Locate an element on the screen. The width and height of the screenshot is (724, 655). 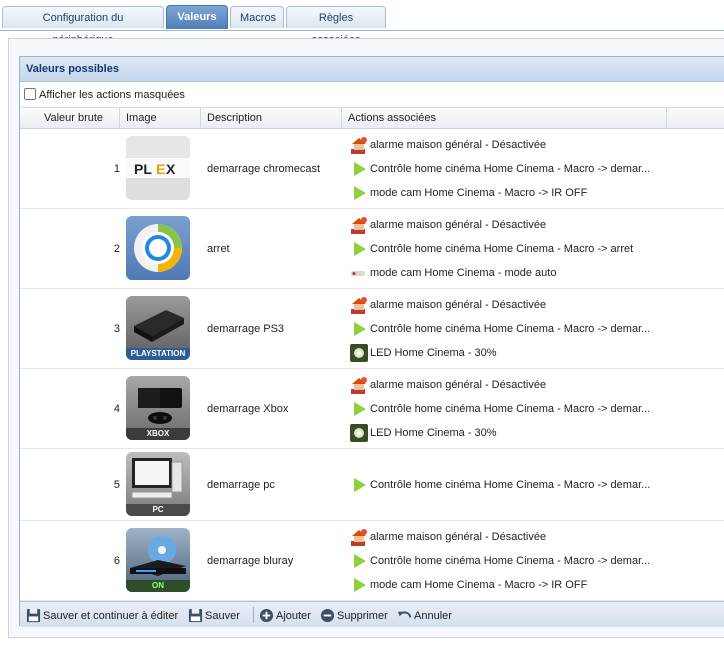
tab-device-configuration: Configuration du périphérique is located at coordinates (83, 26).